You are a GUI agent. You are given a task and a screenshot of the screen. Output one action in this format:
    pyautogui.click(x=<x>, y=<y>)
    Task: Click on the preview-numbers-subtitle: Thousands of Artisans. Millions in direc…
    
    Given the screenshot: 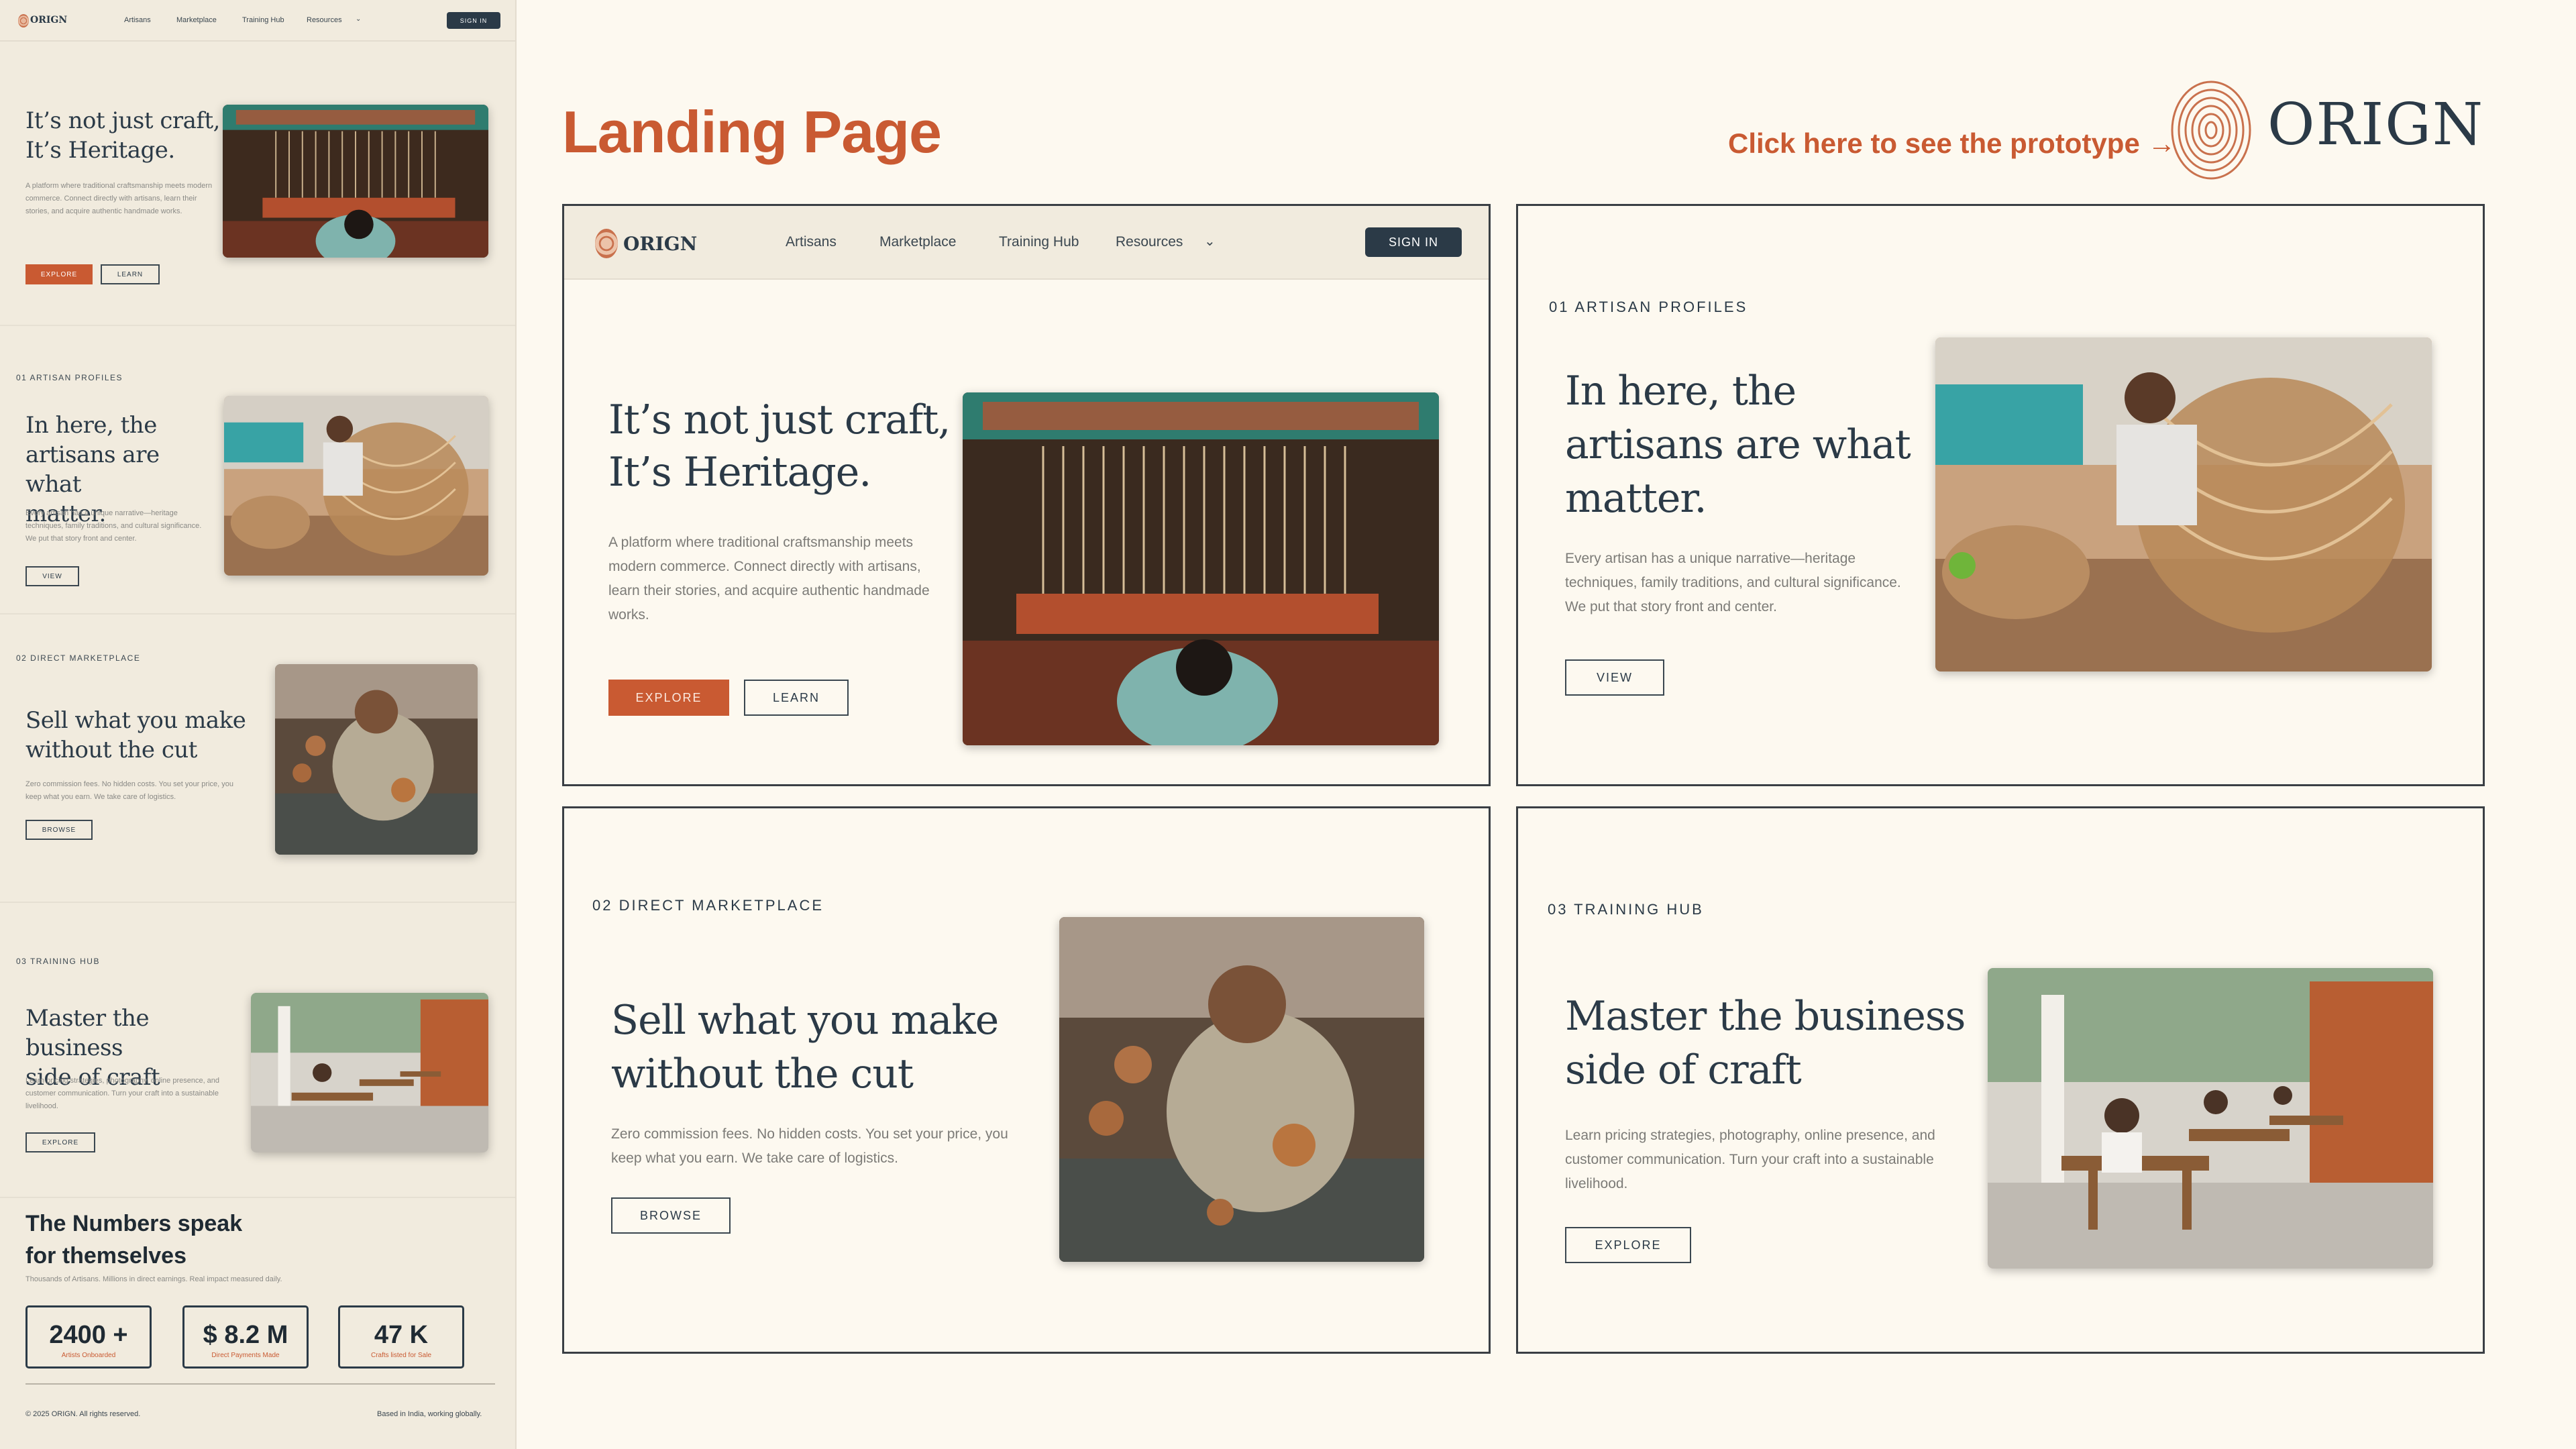 What is the action you would take?
    pyautogui.click(x=153, y=1279)
    